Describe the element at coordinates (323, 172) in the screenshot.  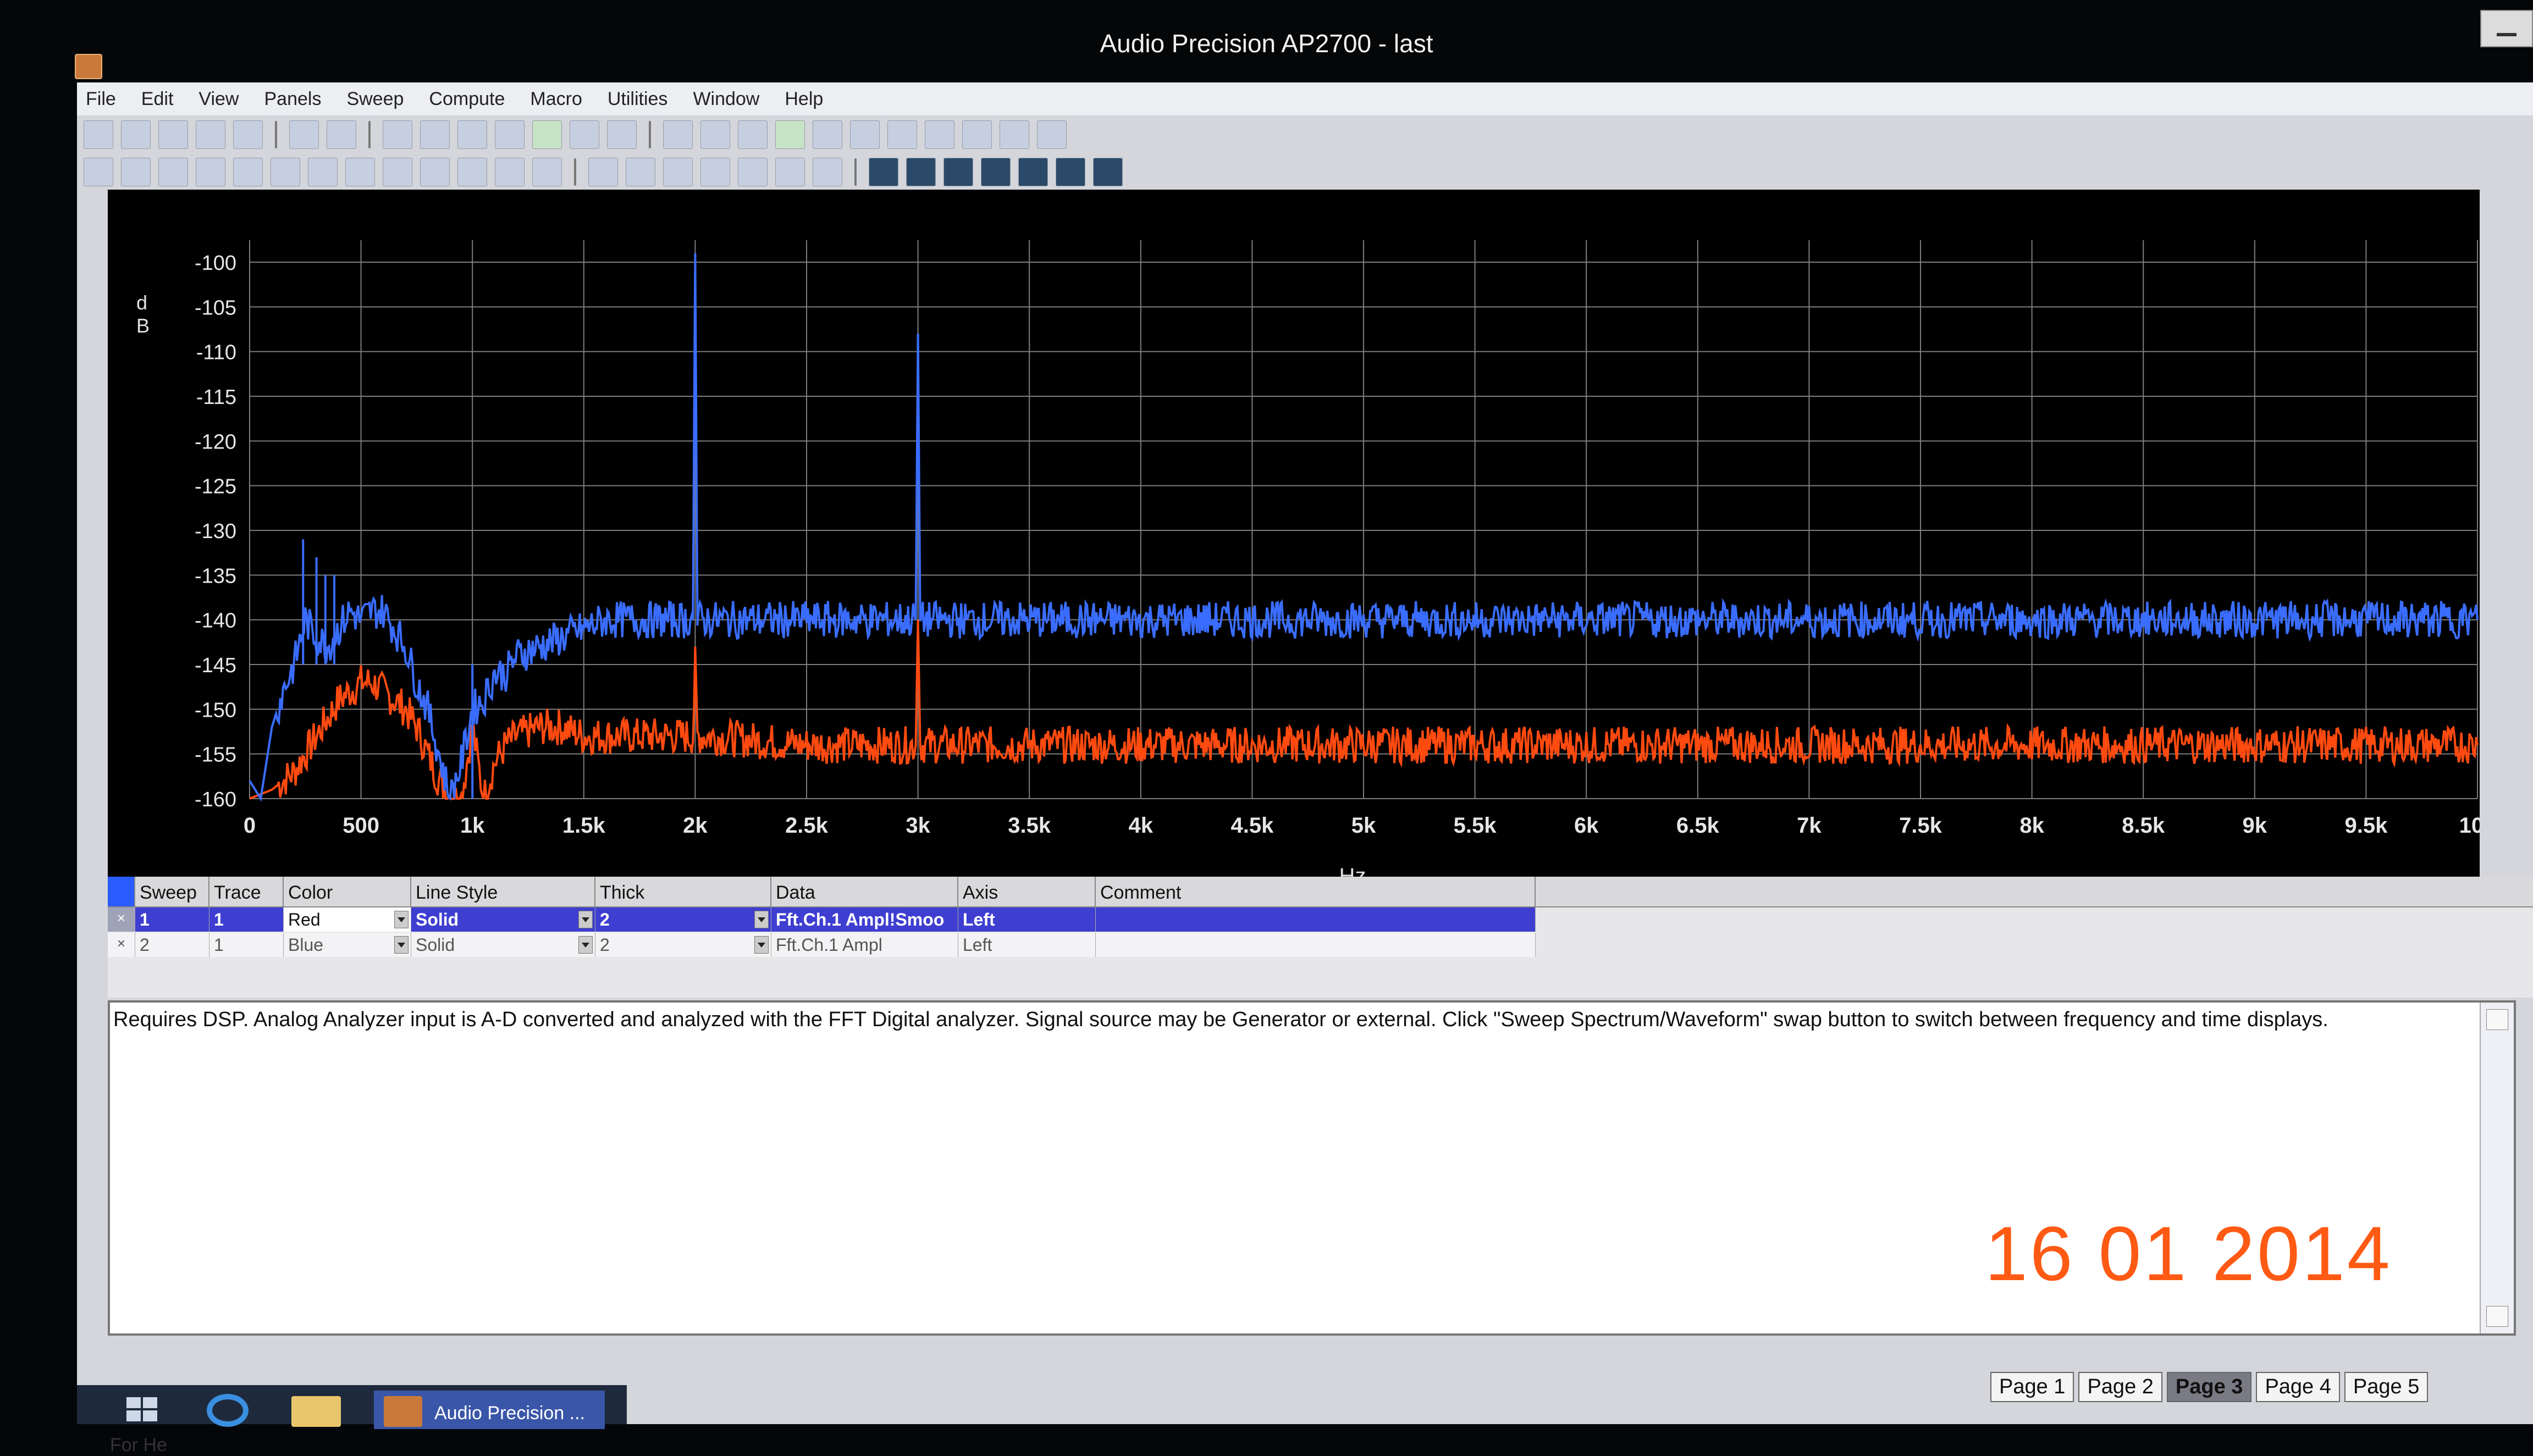
I see `dsp-icon` at that location.